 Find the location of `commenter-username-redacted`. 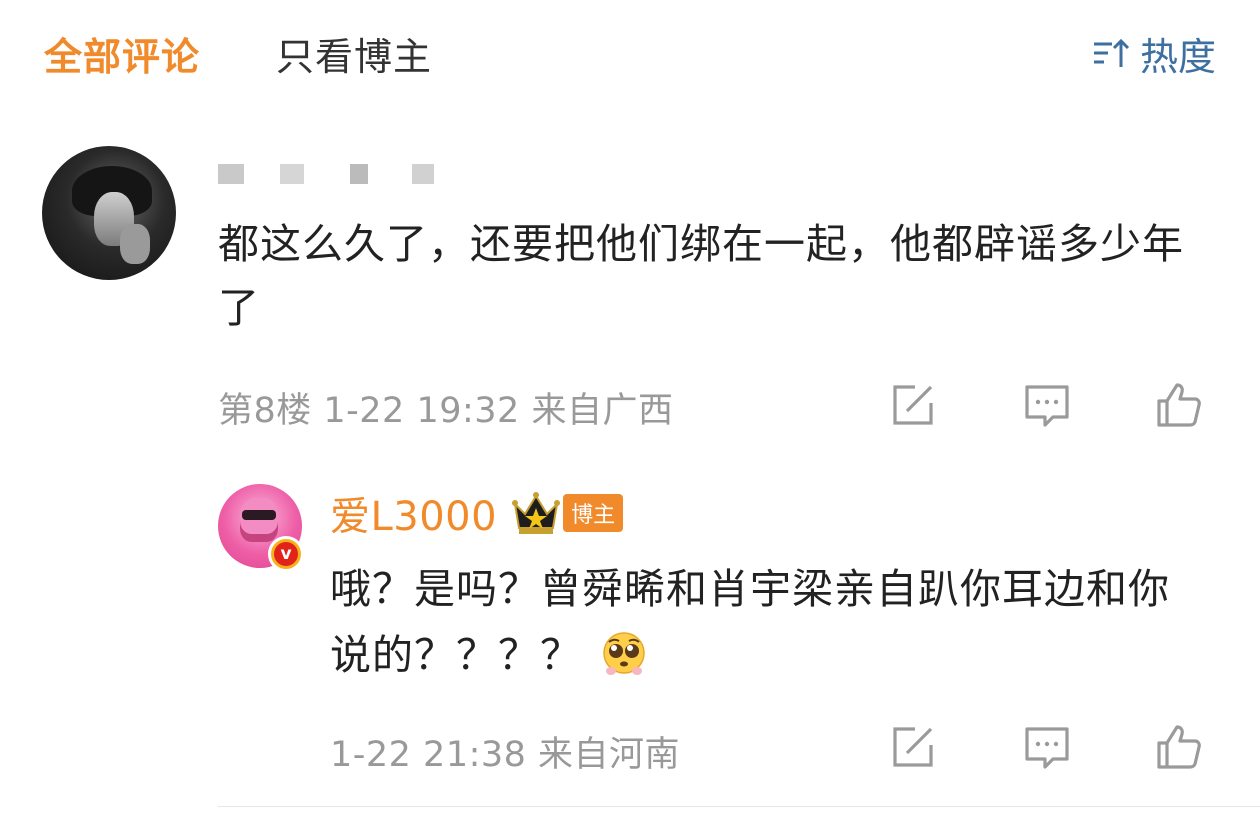

commenter-username-redacted is located at coordinates (326, 174).